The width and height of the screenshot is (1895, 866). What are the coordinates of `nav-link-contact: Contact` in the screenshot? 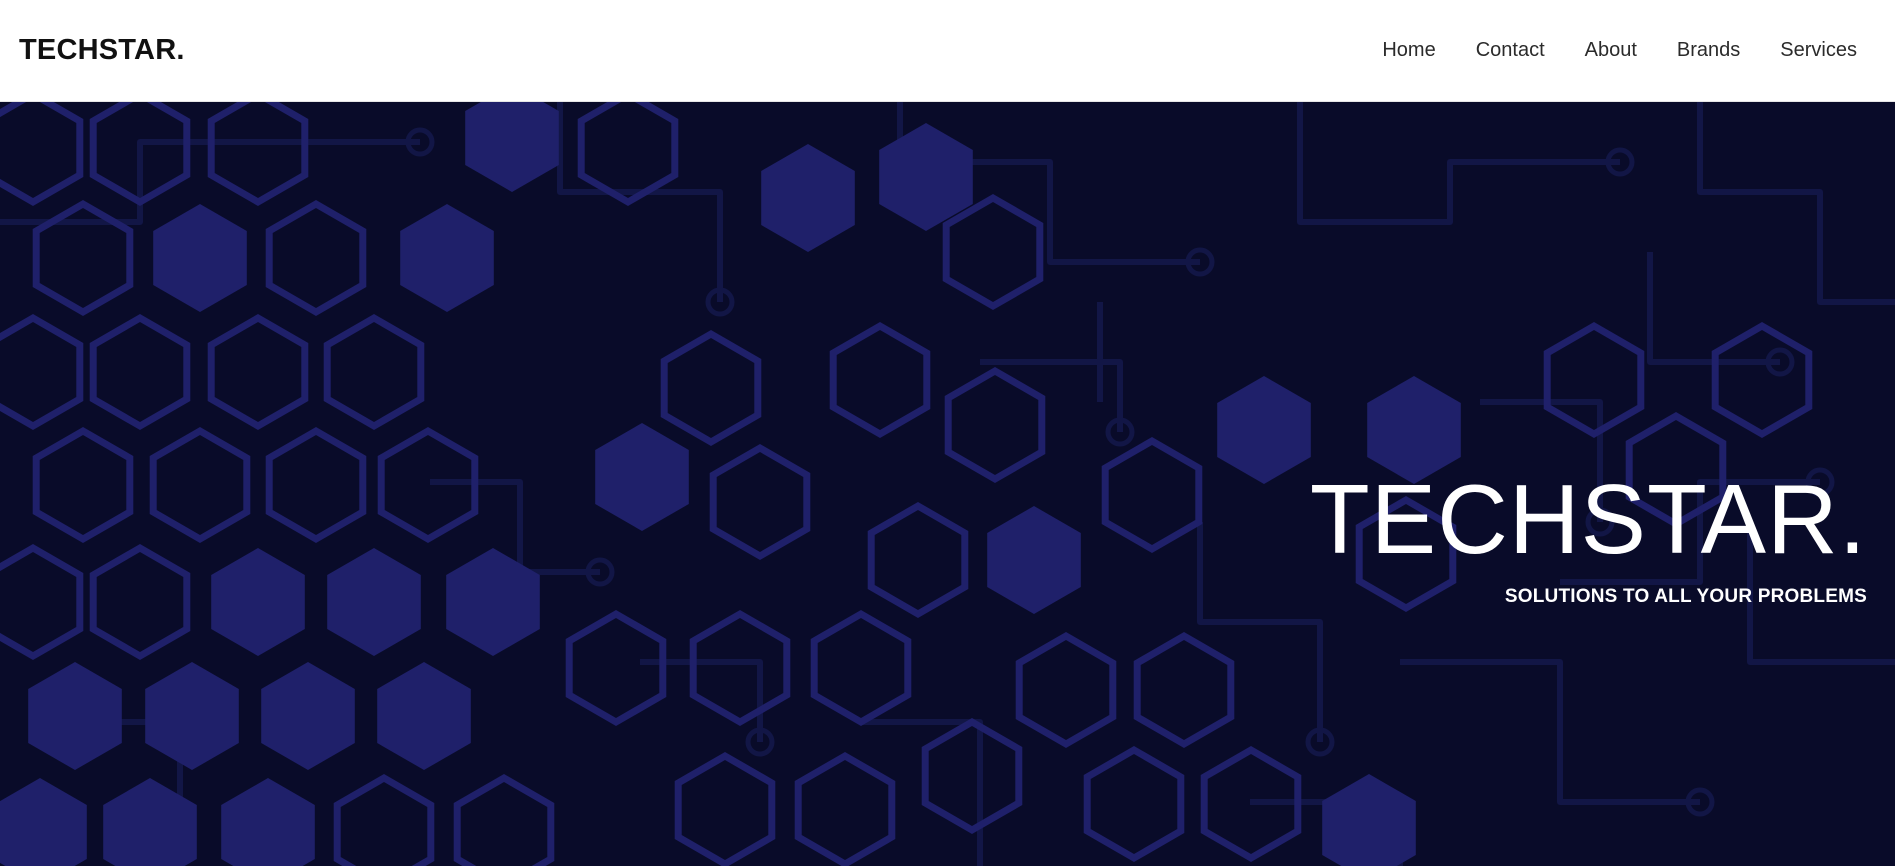 It's located at (1510, 50).